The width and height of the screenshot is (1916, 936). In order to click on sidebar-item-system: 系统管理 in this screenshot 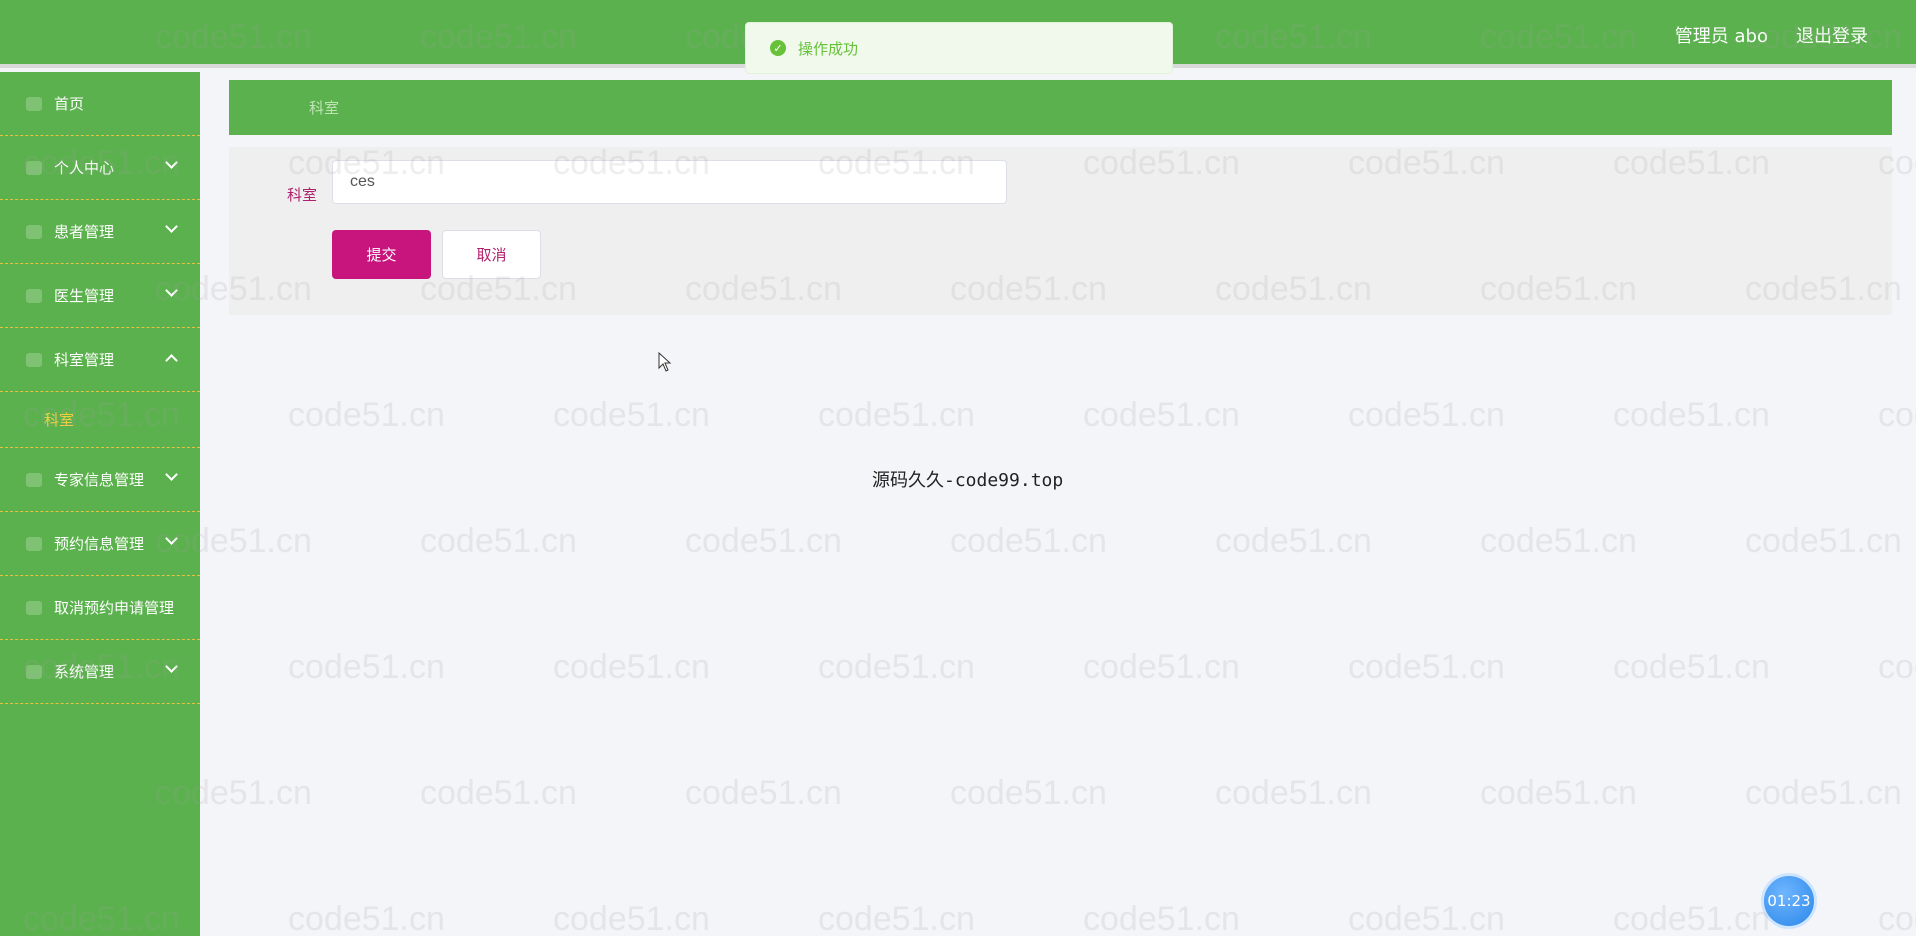, I will do `click(100, 672)`.